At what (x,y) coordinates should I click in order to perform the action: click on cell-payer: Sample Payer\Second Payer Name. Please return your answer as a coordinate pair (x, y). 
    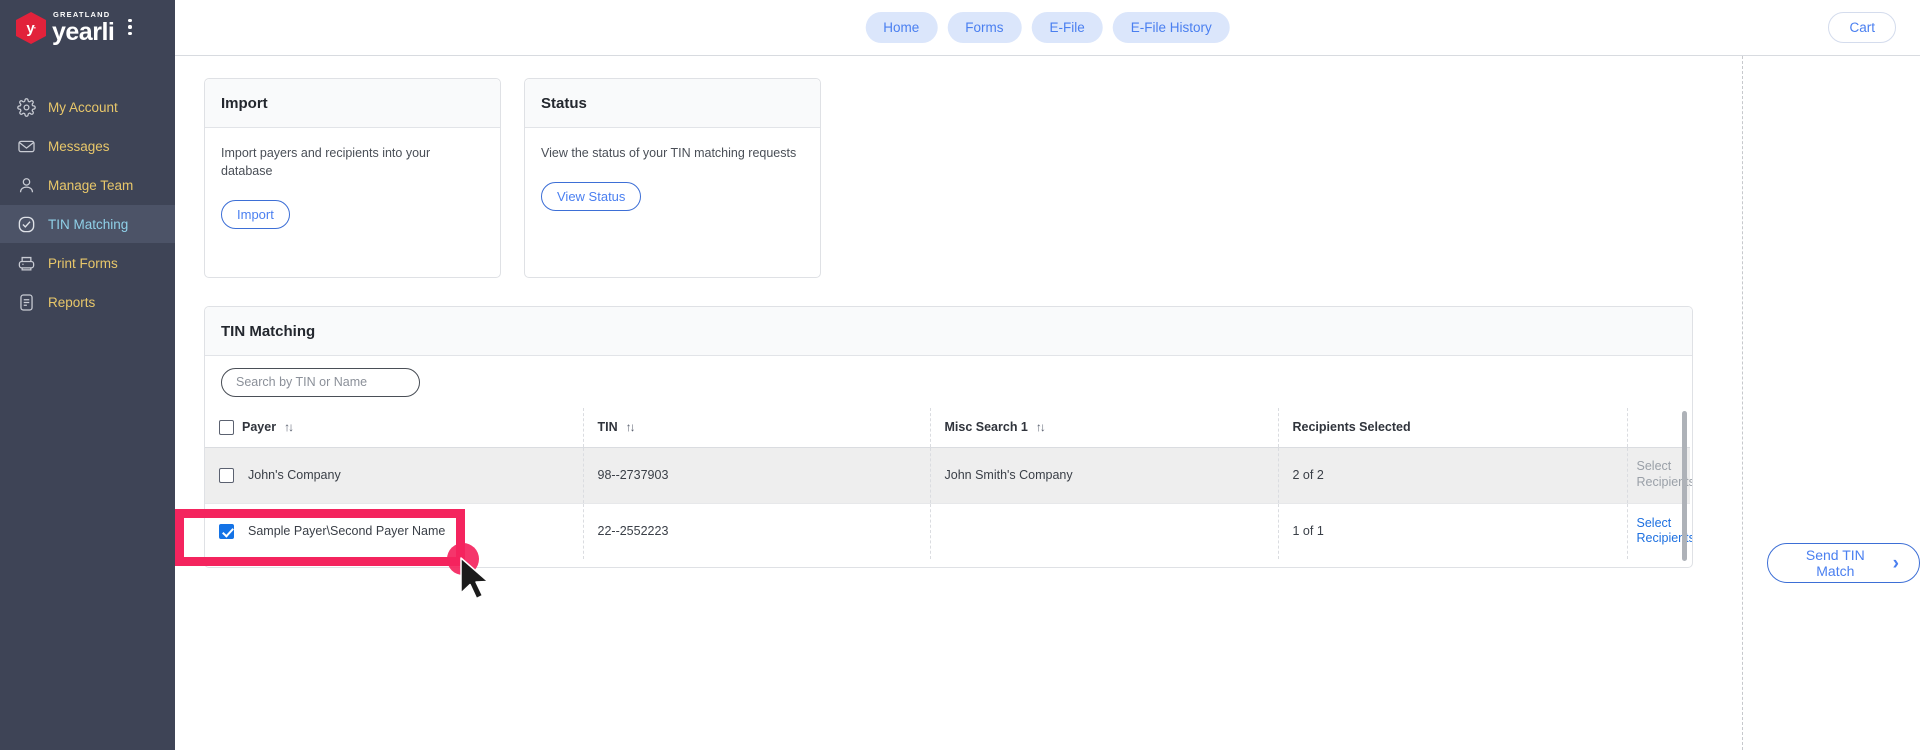
    Looking at the image, I should click on (394, 530).